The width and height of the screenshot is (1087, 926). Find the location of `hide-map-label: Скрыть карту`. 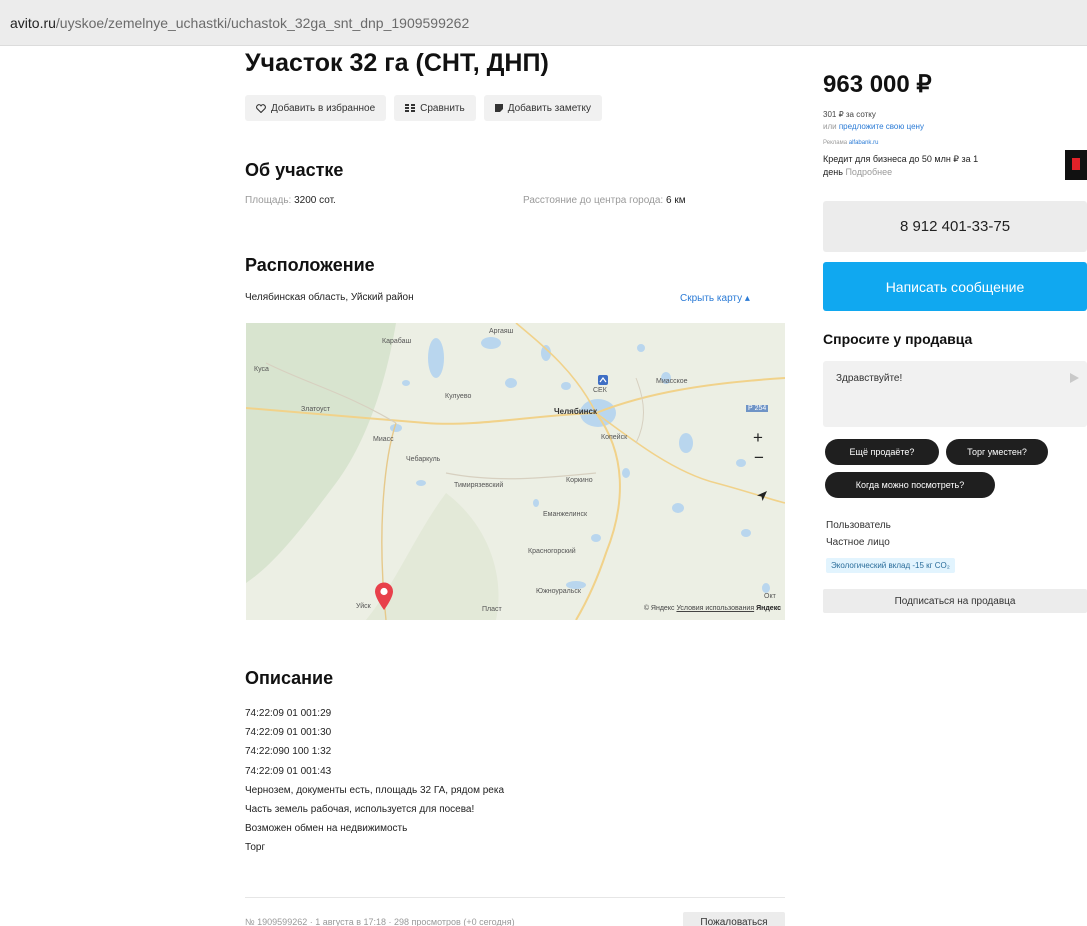

hide-map-label: Скрыть карту is located at coordinates (711, 298).